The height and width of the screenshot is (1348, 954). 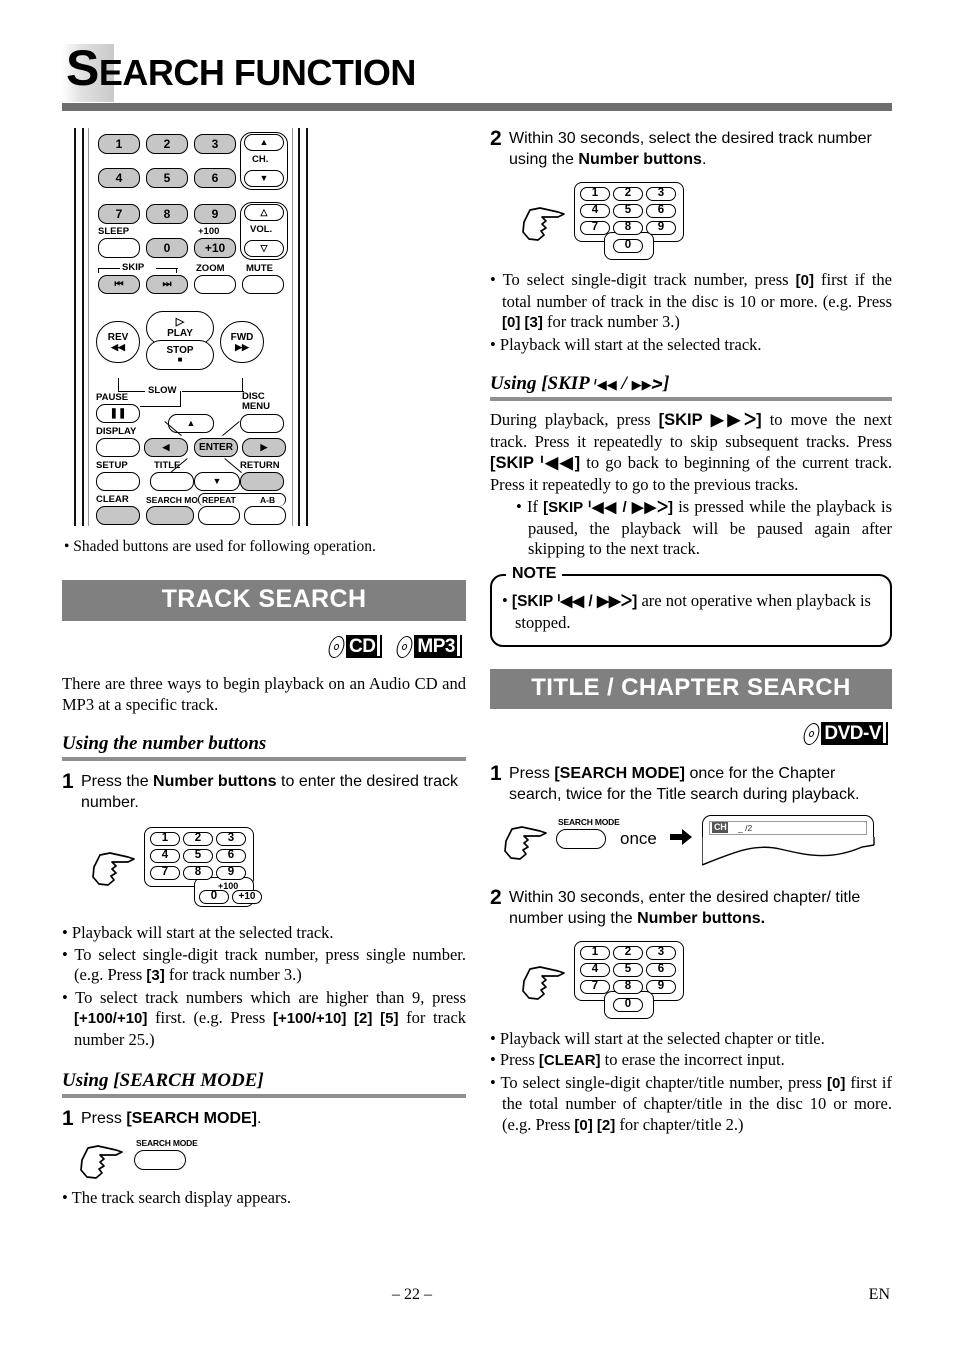 What do you see at coordinates (163, 1080) in the screenshot?
I see `subheading-using-search-mode: Using [SEARCH MODE]` at bounding box center [163, 1080].